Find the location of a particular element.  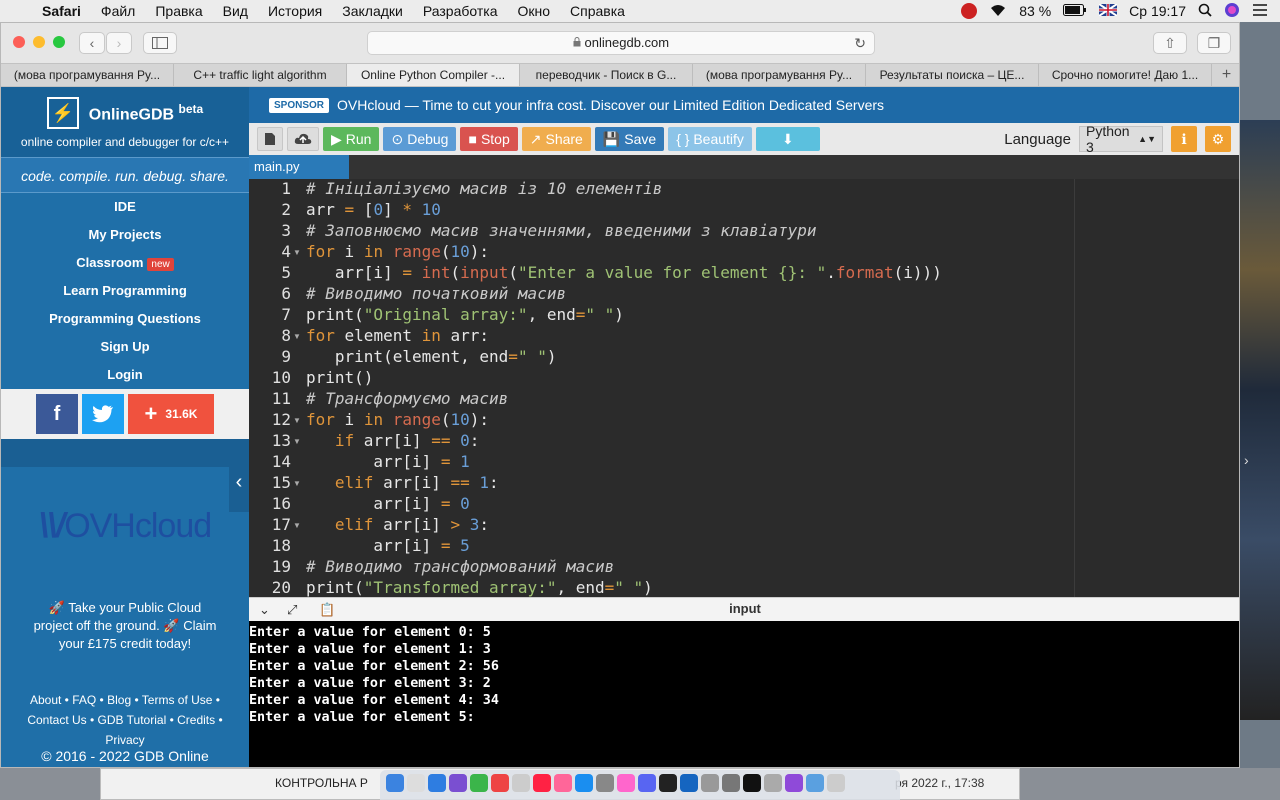

menu-app-name: Safari is located at coordinates (63, 11).